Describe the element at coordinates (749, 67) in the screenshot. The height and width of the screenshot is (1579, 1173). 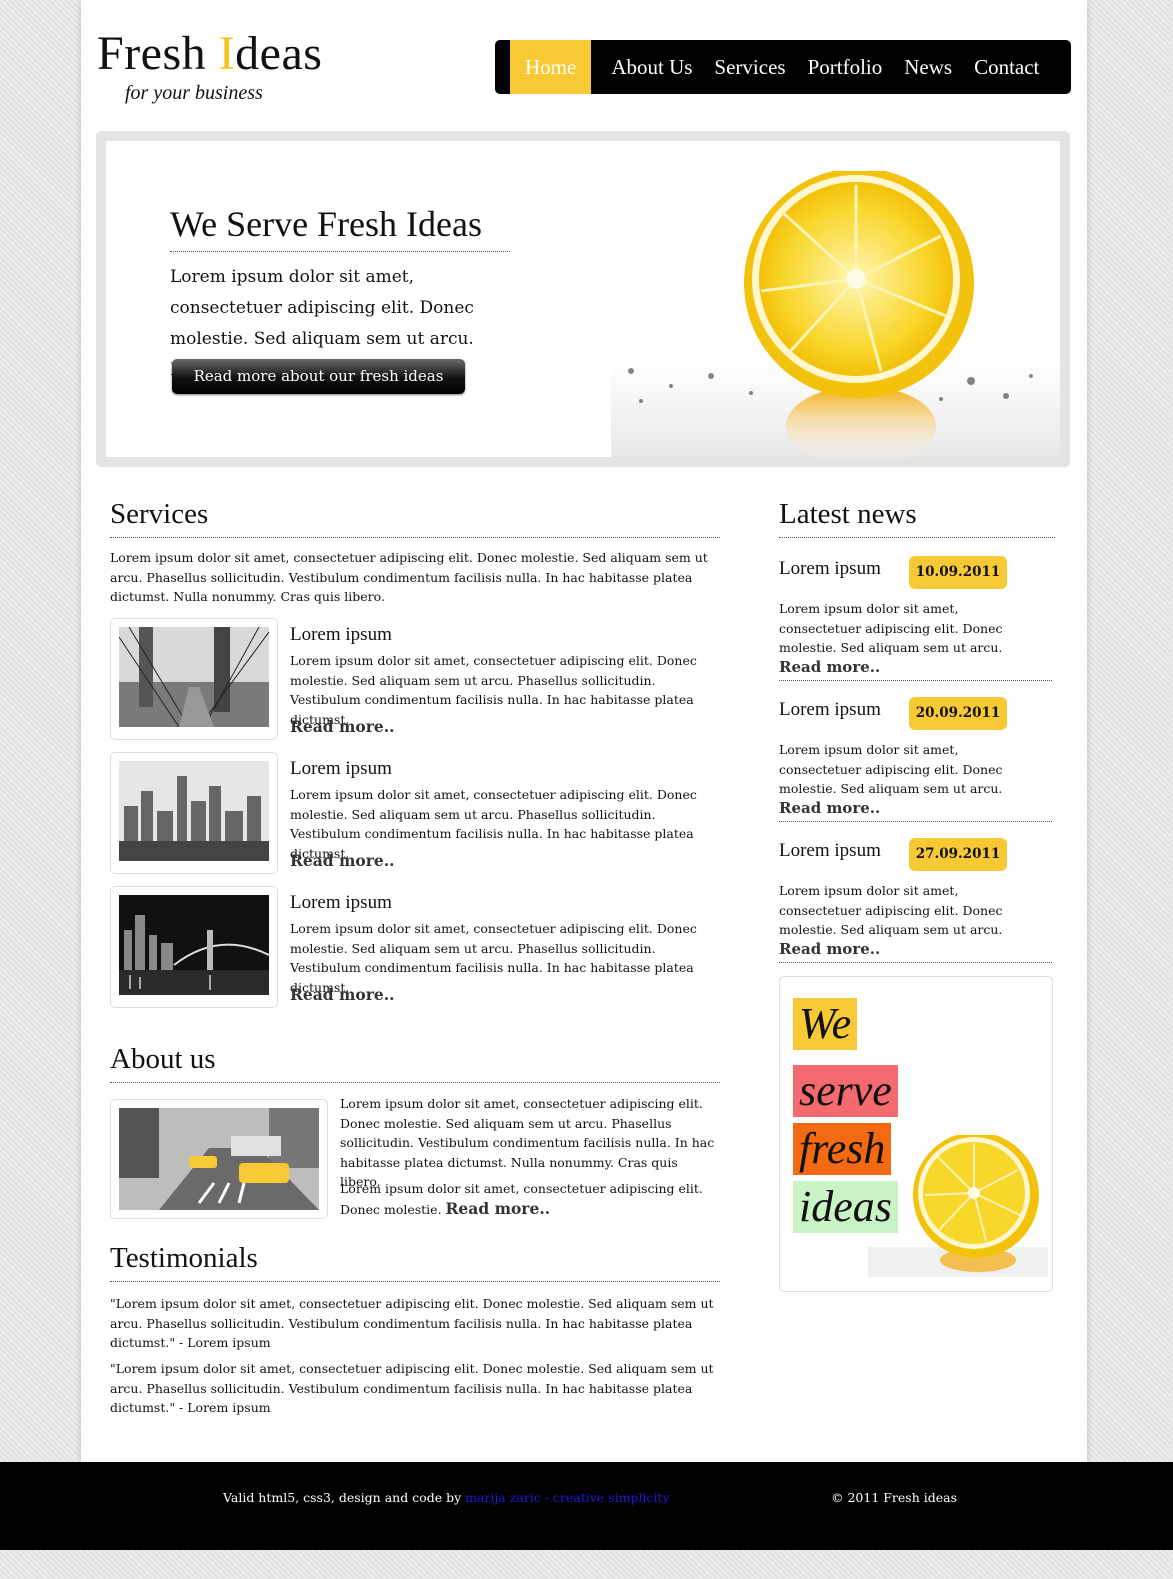
I see `nav-services: Services` at that location.